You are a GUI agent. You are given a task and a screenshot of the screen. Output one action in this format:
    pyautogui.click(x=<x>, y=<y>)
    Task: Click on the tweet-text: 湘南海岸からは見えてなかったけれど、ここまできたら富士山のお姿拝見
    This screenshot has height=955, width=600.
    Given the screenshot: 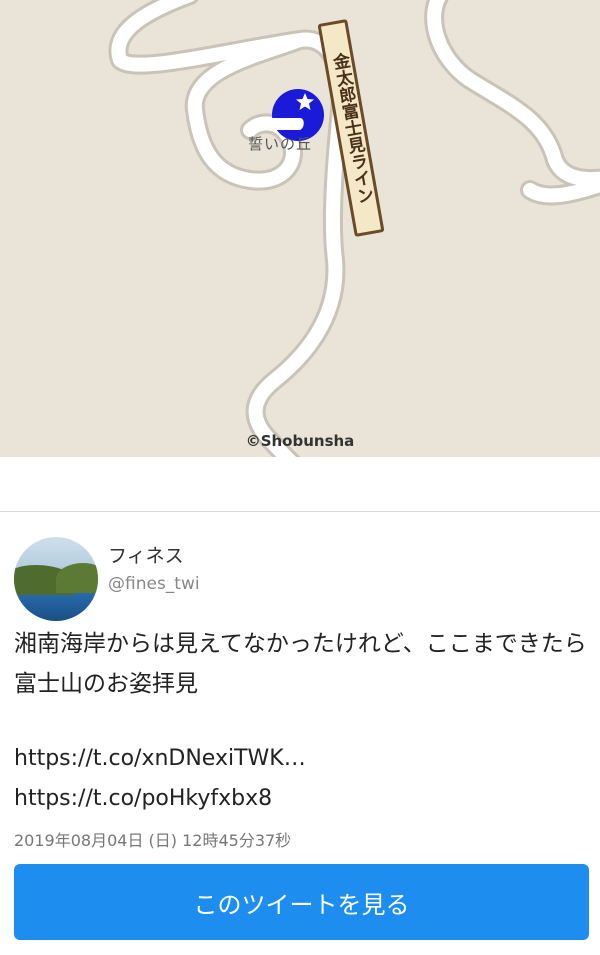 What is the action you would take?
    pyautogui.click(x=300, y=664)
    